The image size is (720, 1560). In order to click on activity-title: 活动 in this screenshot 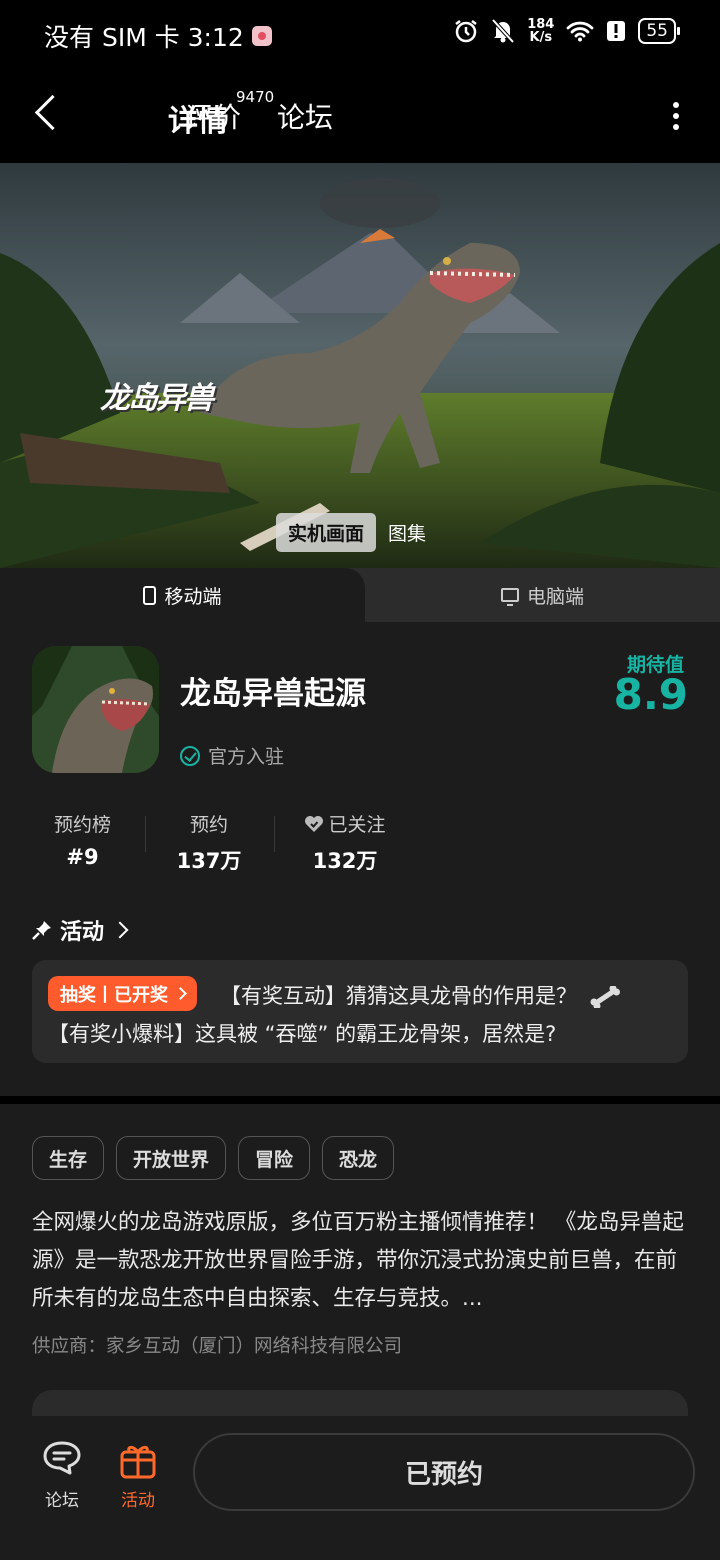, I will do `click(82, 932)`.